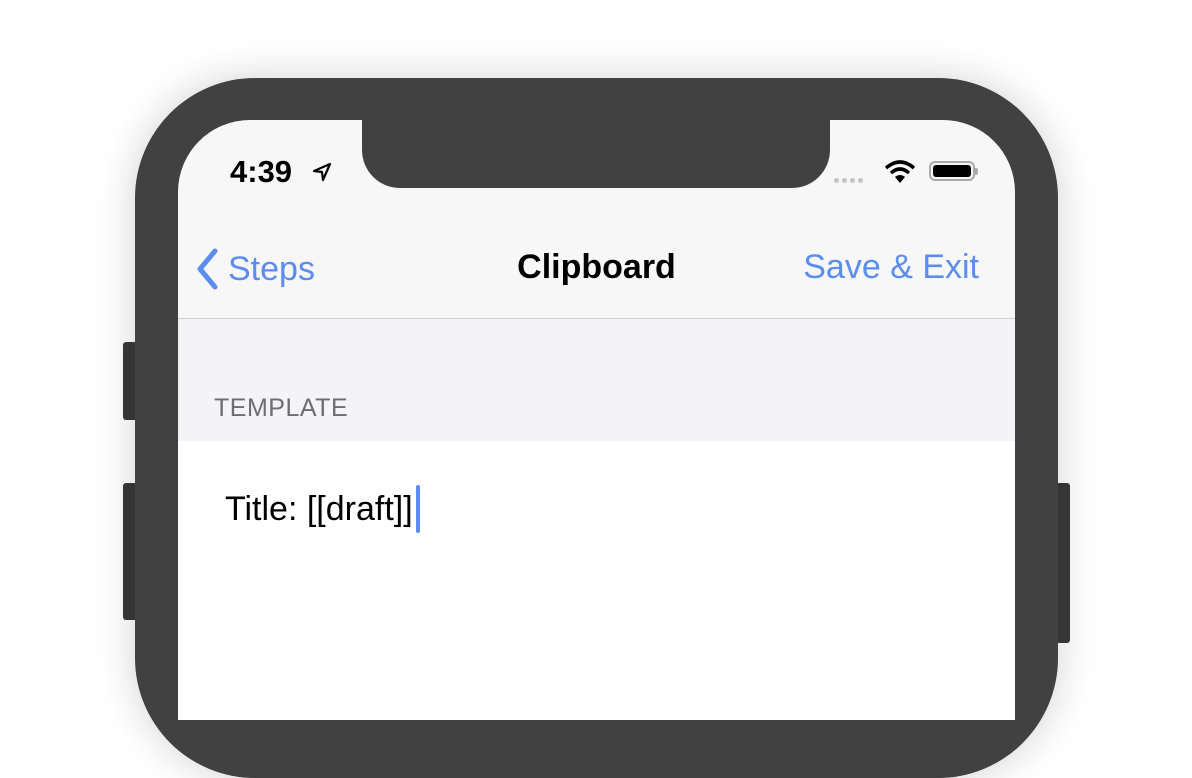 The image size is (1192, 778). I want to click on location-arrow-icon, so click(322, 172).